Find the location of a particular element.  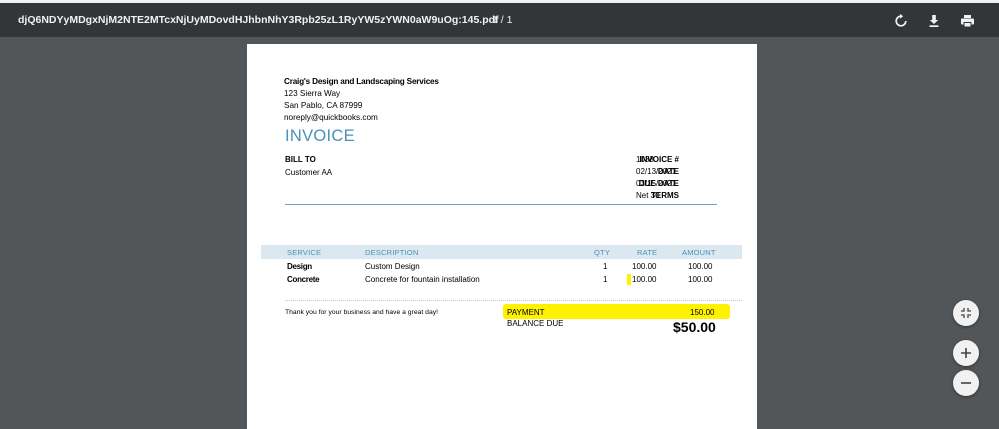

line-description: Concrete for fountain installation is located at coordinates (422, 279).